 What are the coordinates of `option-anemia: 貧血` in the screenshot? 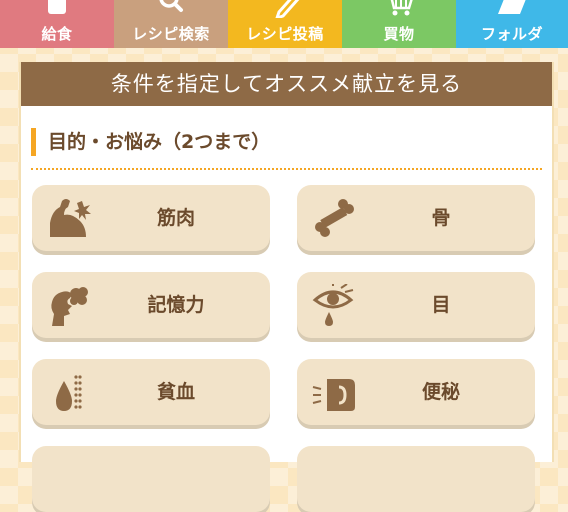 It's located at (151, 392).